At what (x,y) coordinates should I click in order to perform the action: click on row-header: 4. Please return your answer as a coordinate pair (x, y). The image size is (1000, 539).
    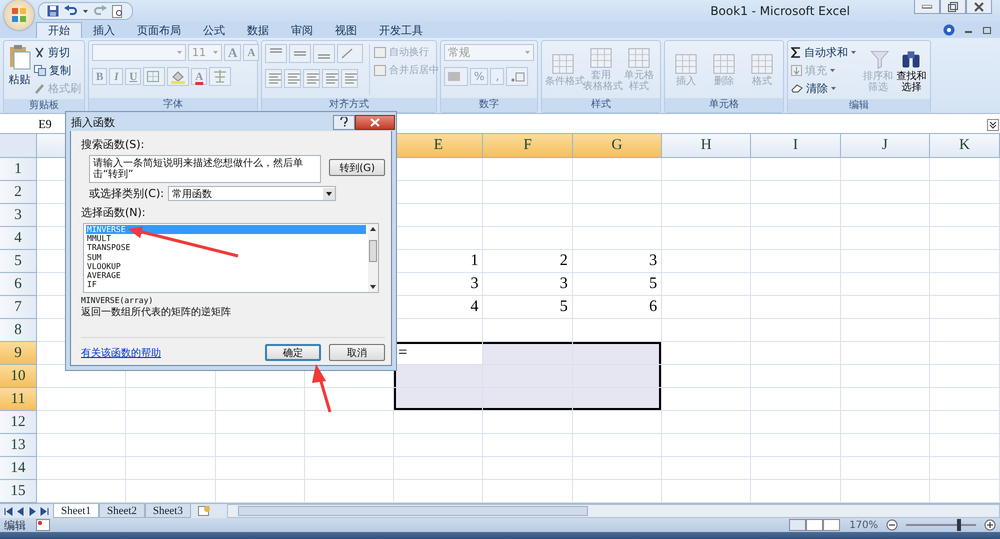
    Looking at the image, I should click on (18, 238).